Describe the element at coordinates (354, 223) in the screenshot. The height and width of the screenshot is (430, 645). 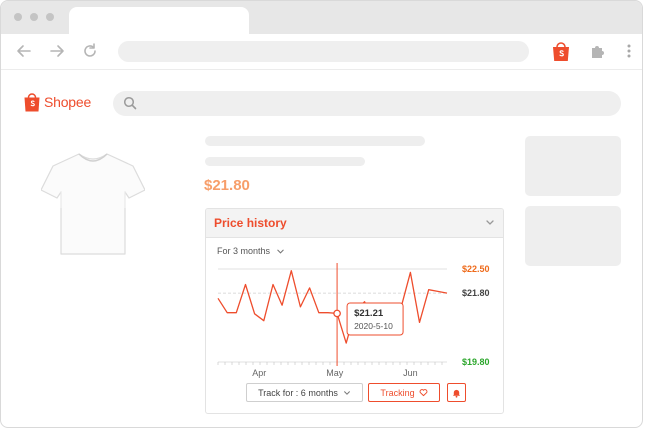
I see `price-history-header: Price history` at that location.